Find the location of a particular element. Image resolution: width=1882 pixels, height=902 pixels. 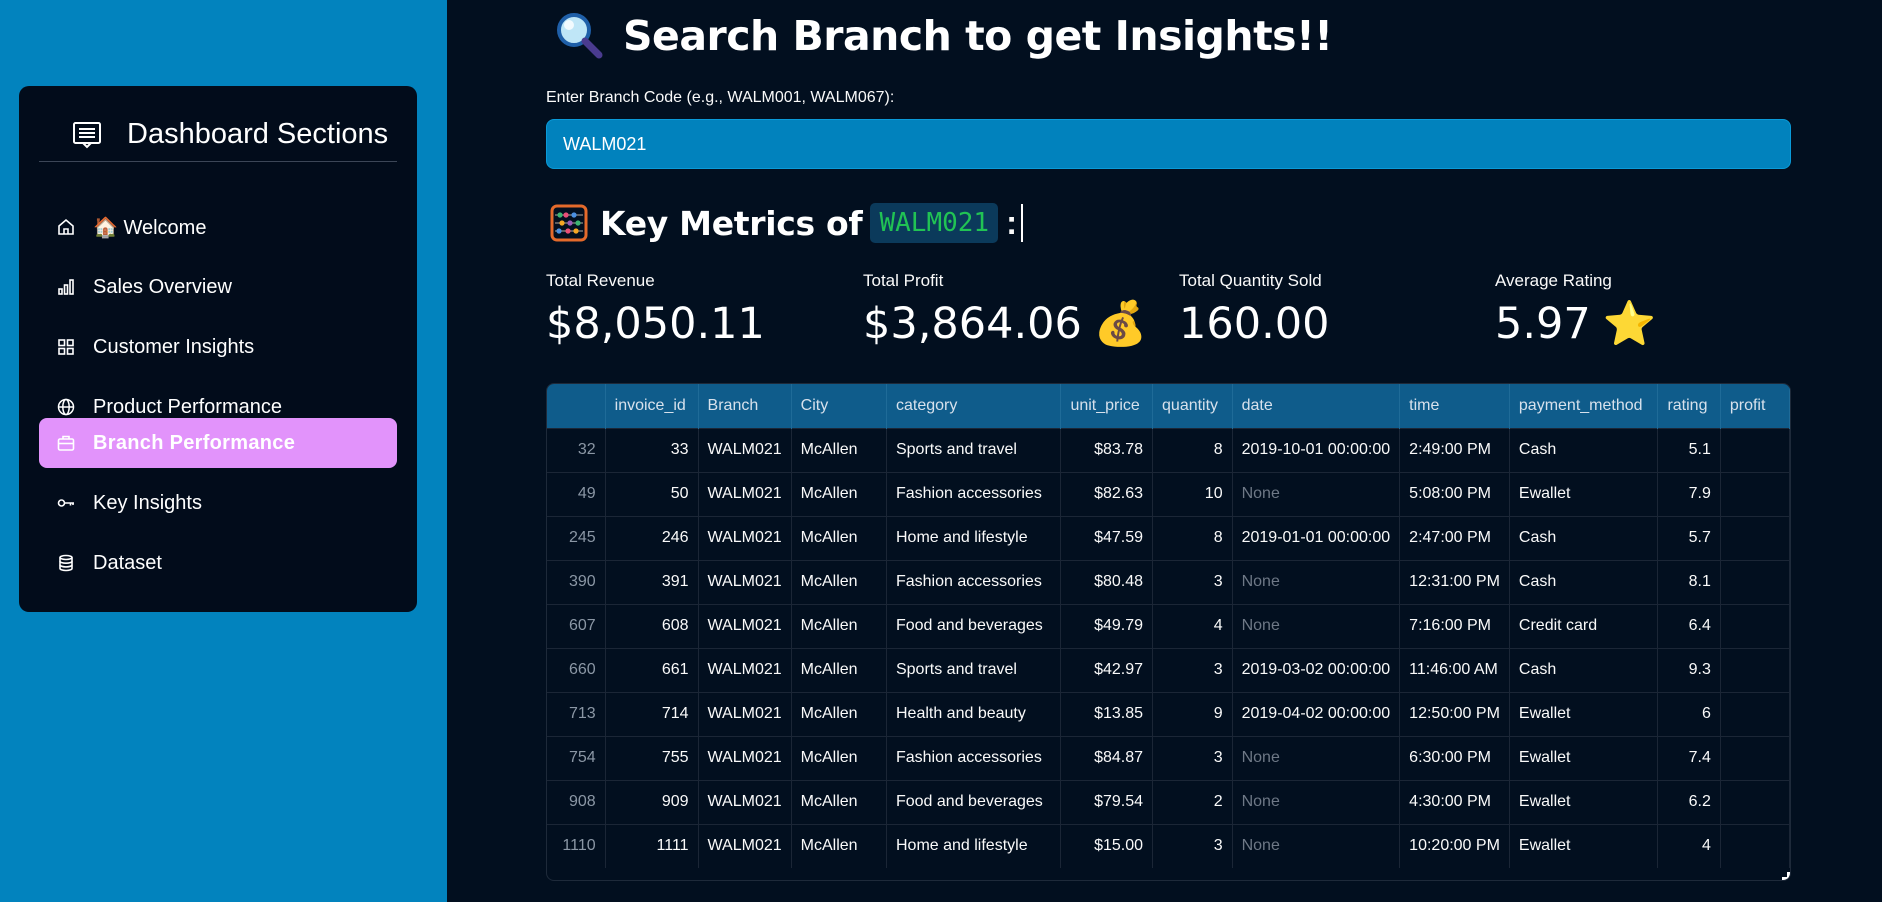

table-cell: 11:46:00 AM is located at coordinates (1454, 669).